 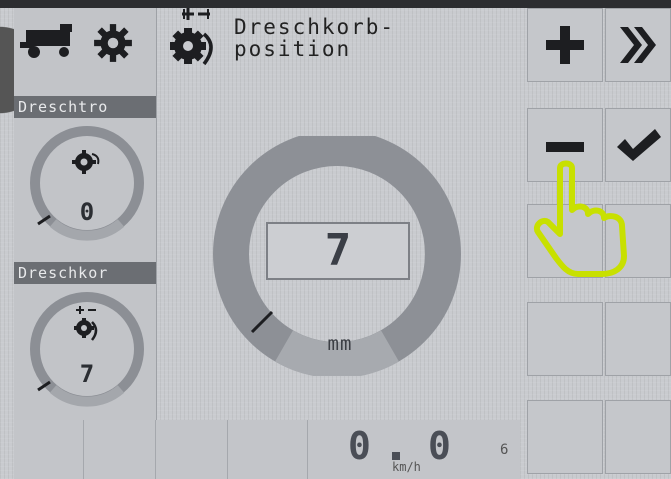 I want to click on next-page-button, so click(x=638, y=45).